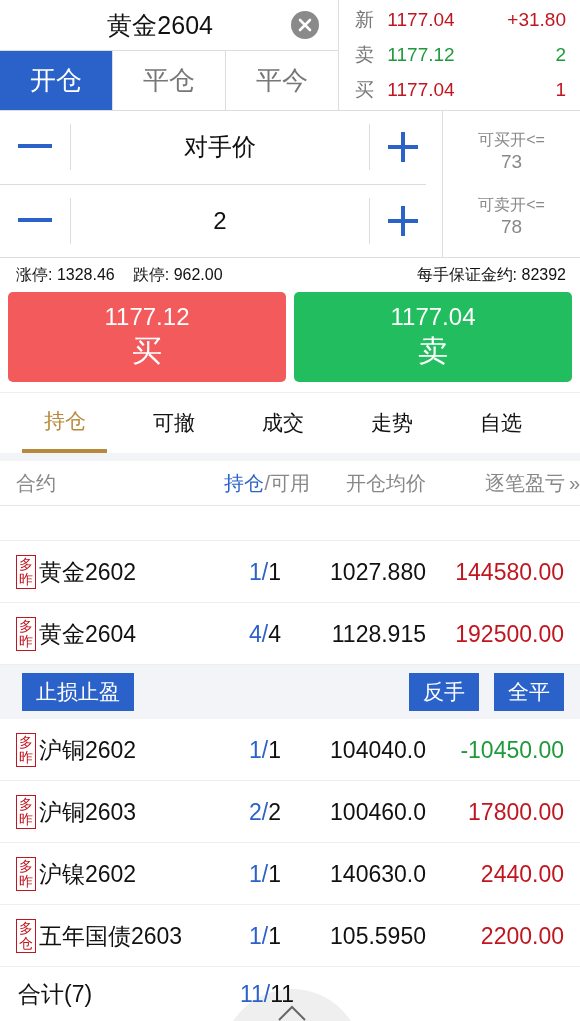 This screenshot has height=1021, width=580. Describe the element at coordinates (516, 812) in the screenshot. I see `pnl-value: 17800.00` at that location.